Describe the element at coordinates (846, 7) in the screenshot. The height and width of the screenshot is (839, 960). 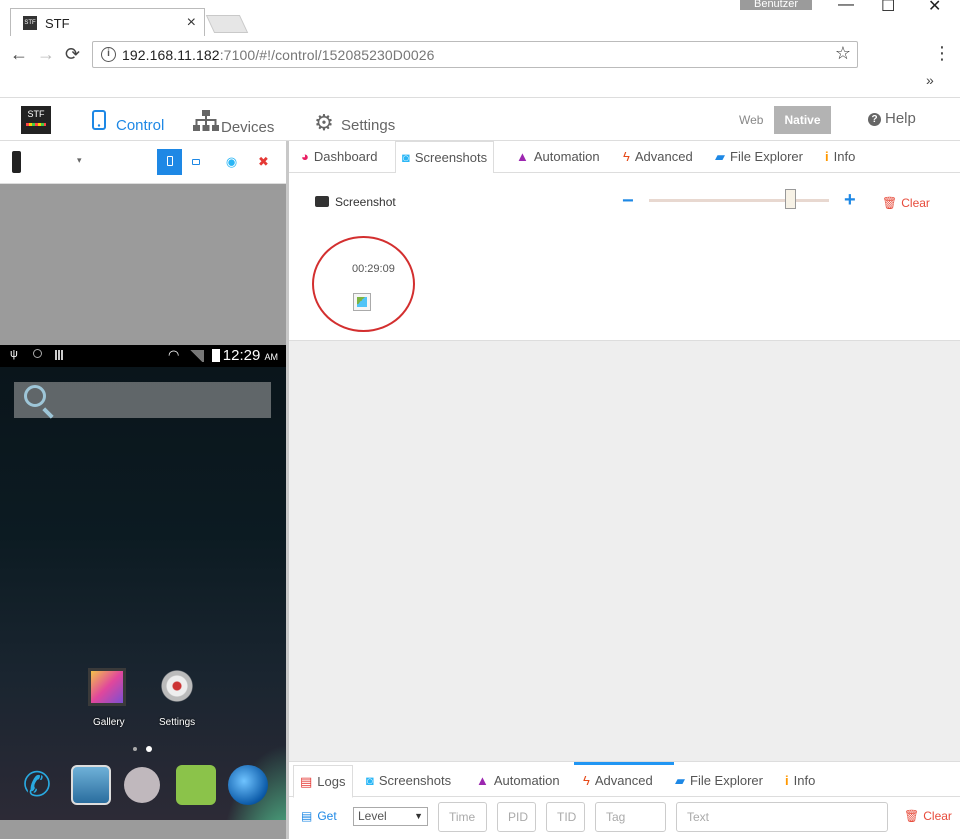
I see `window-minimize-button: —` at that location.